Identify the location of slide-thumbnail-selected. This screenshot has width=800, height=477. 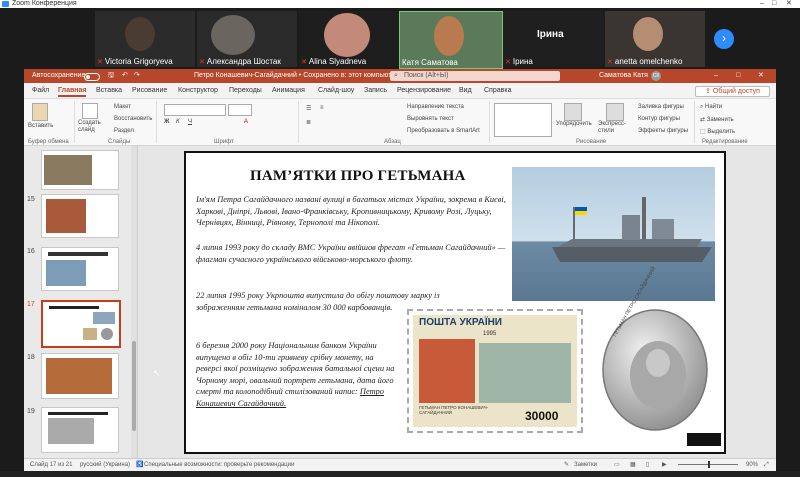
(81, 324).